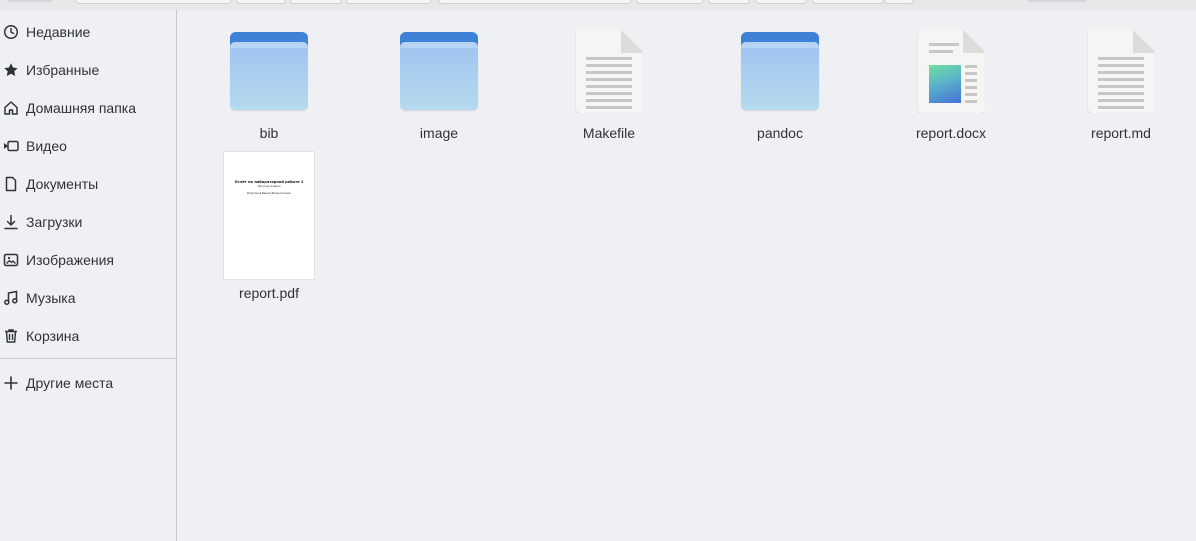 The image size is (1196, 541). Describe the element at coordinates (70, 260) in the screenshot. I see `sidebar-item-label: Изображения` at that location.